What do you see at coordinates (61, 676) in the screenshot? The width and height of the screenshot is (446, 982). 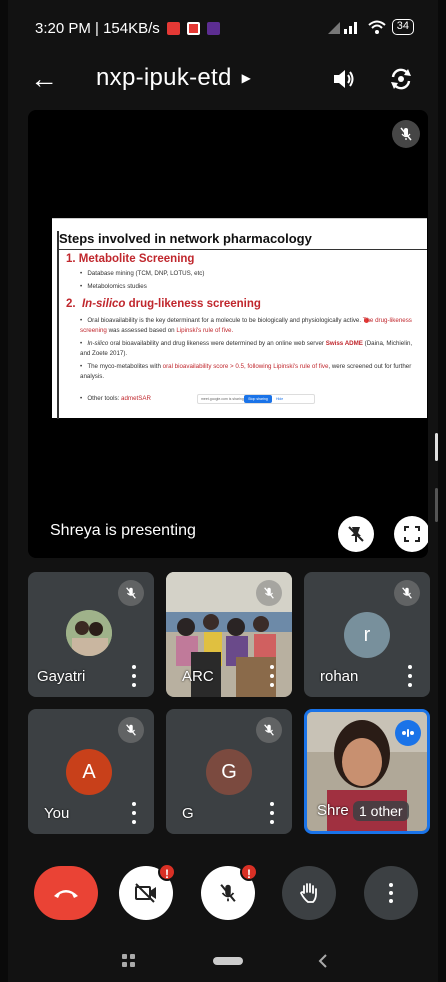 I see `participant-name: Gayatri` at bounding box center [61, 676].